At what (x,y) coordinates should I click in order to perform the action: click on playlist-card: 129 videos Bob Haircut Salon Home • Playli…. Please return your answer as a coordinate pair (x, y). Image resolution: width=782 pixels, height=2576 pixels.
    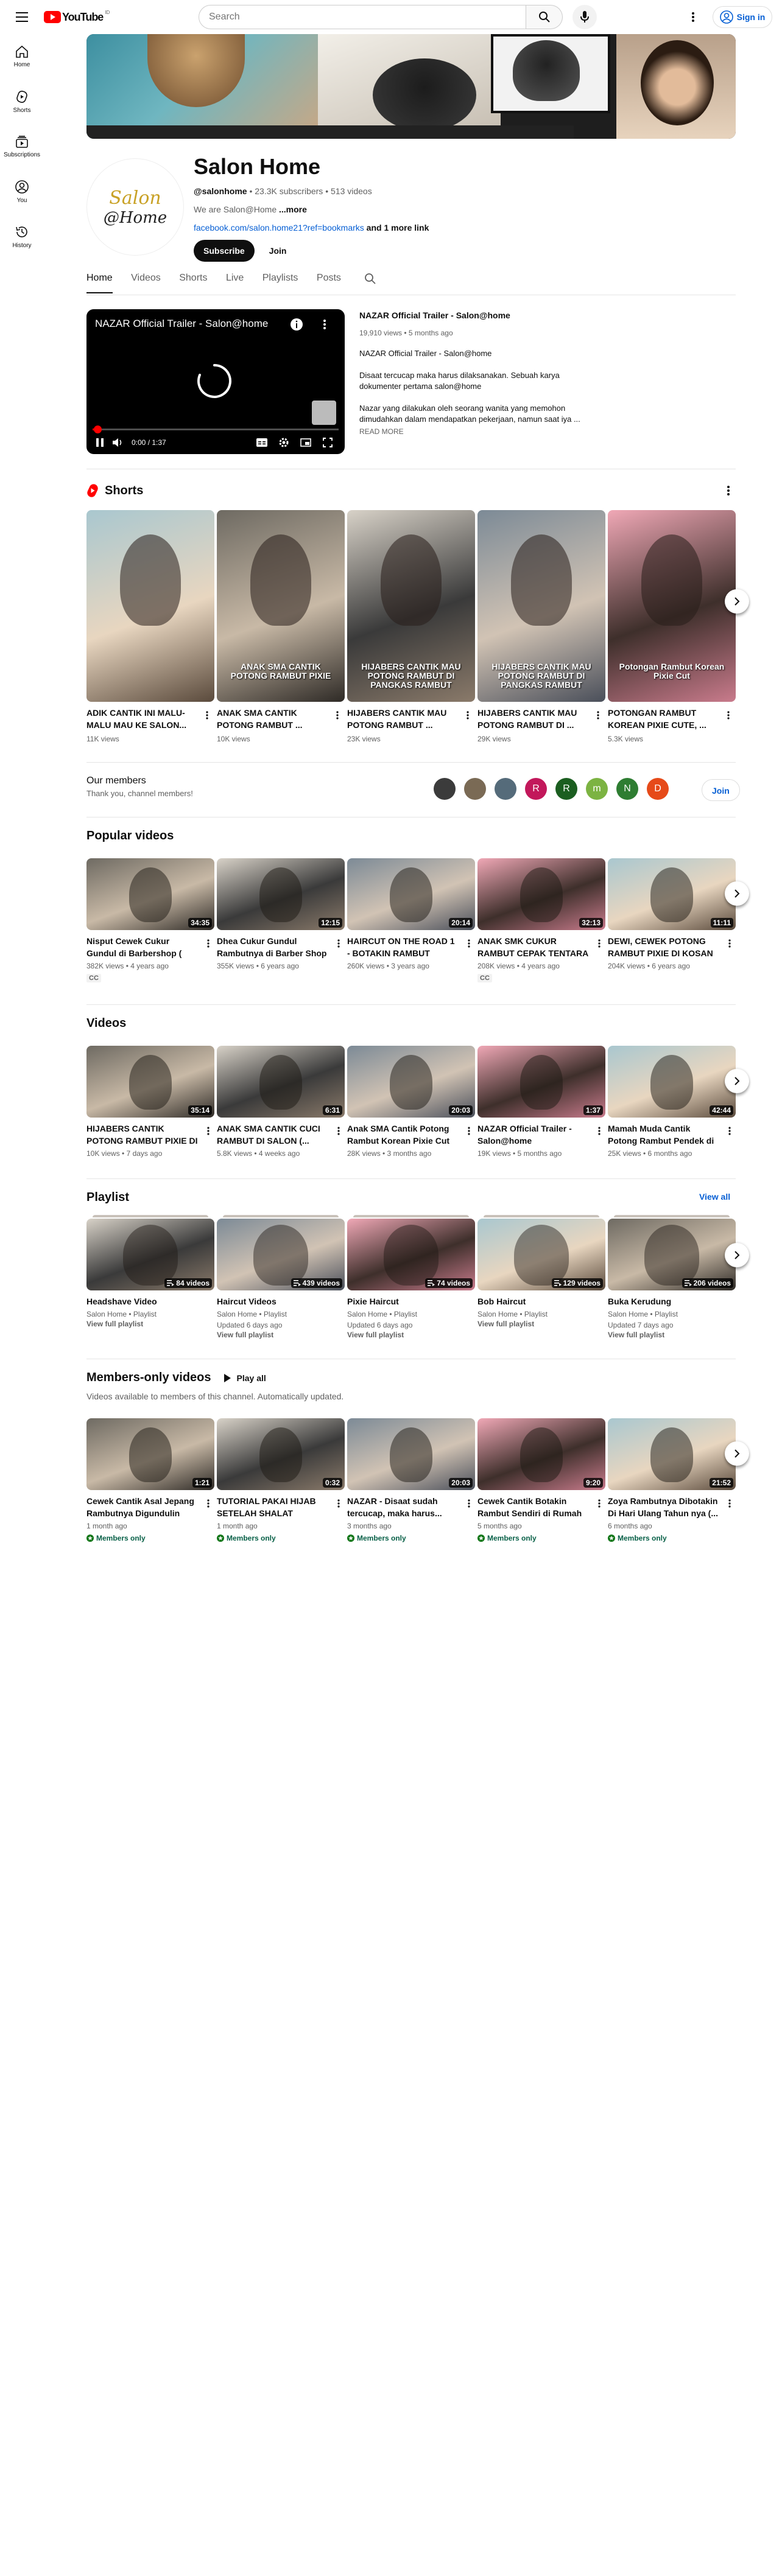
    Looking at the image, I should click on (541, 1282).